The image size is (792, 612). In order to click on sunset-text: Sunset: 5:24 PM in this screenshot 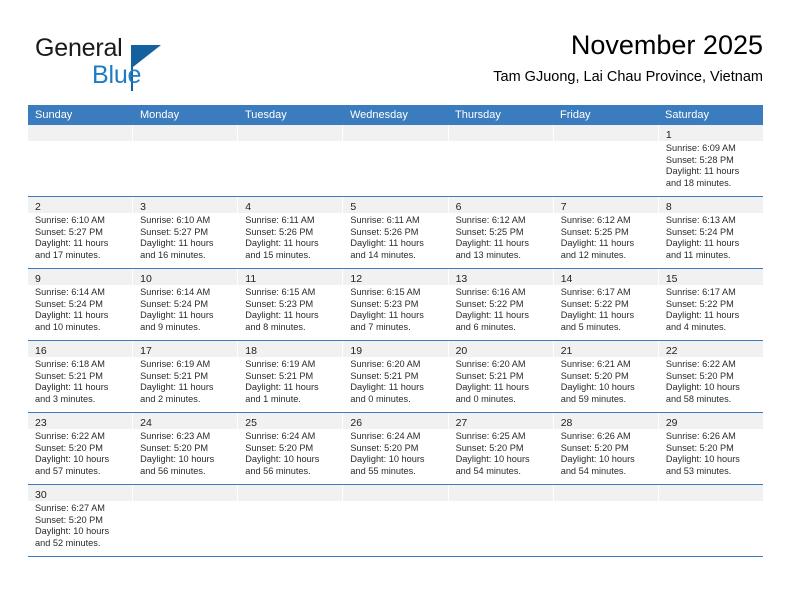, I will do `click(69, 303)`.